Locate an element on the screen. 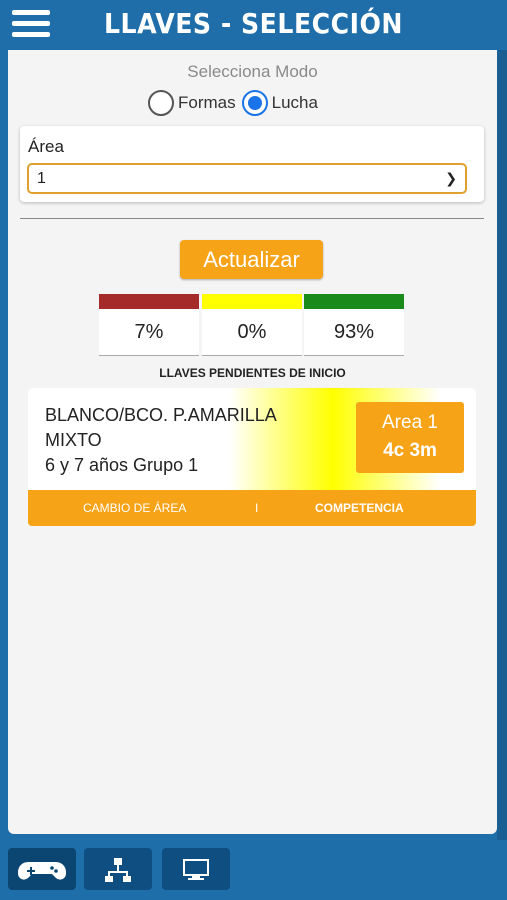 The width and height of the screenshot is (507, 900). page-title: LLAVES - SELECCIÓN is located at coordinates (253, 23).